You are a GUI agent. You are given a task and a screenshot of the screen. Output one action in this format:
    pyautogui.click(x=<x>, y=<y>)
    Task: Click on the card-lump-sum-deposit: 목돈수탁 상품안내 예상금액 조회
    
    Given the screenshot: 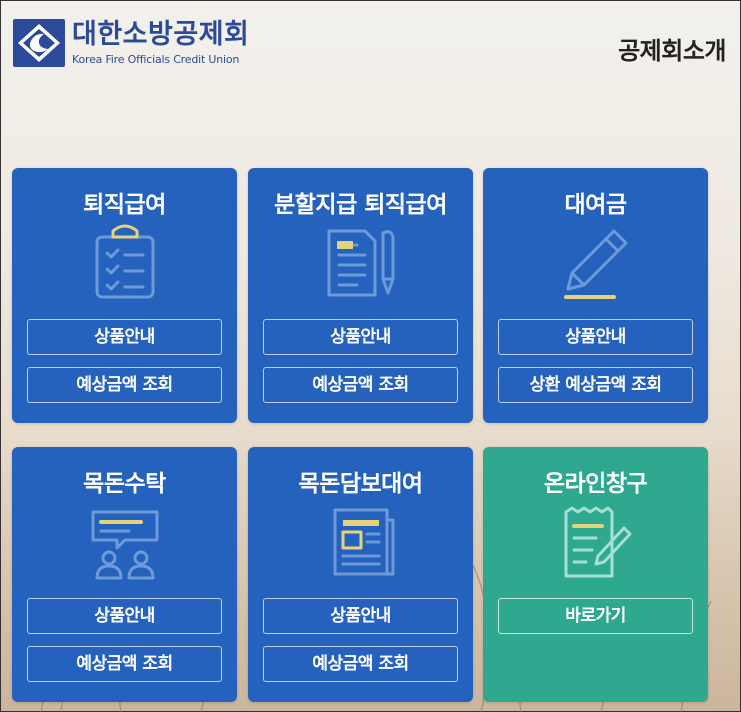 What is the action you would take?
    pyautogui.click(x=124, y=574)
    